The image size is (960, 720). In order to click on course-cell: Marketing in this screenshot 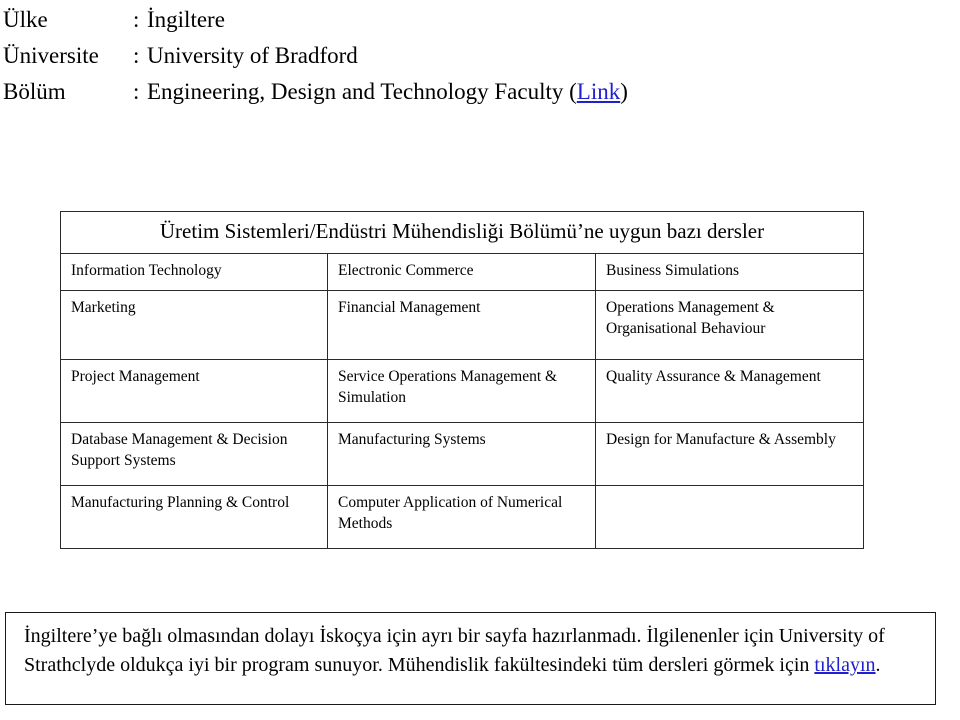, I will do `click(194, 324)`.